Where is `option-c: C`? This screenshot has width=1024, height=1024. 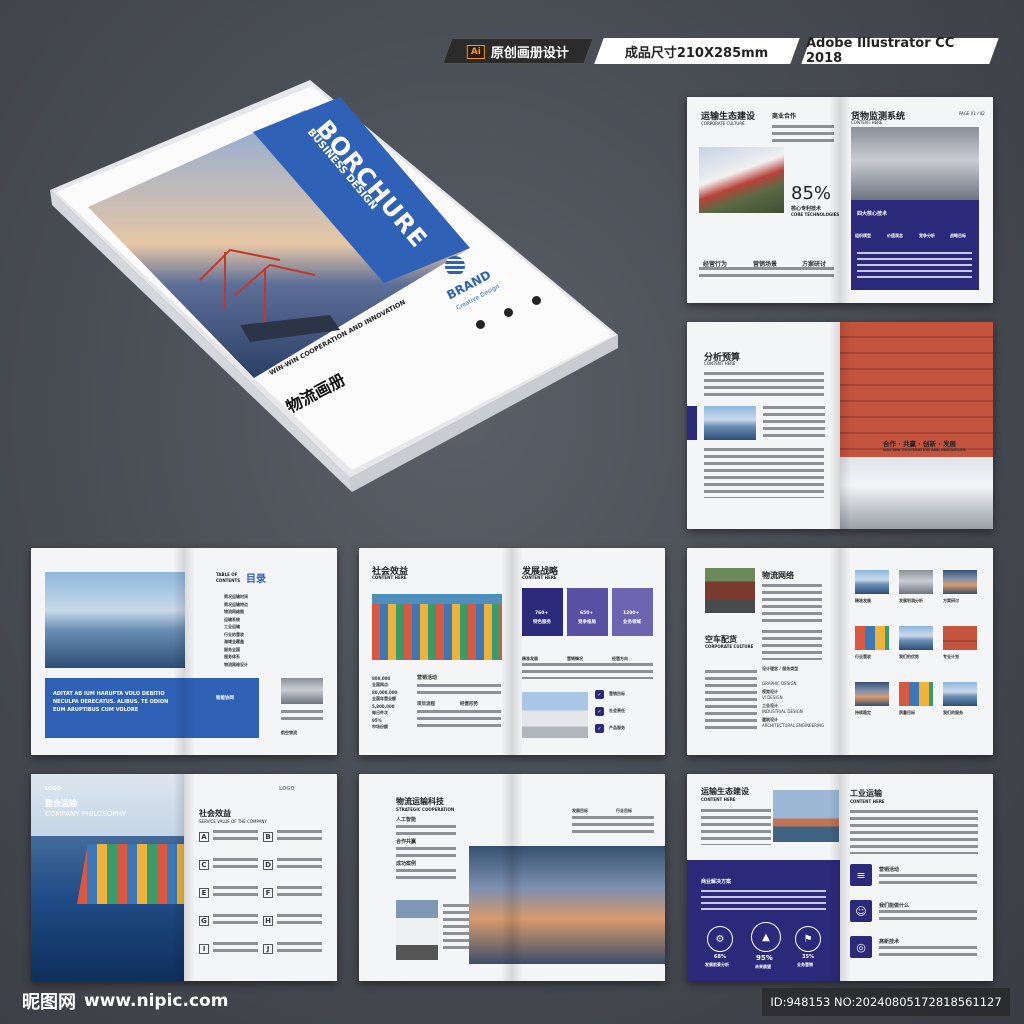
option-c: C is located at coordinates (204, 865).